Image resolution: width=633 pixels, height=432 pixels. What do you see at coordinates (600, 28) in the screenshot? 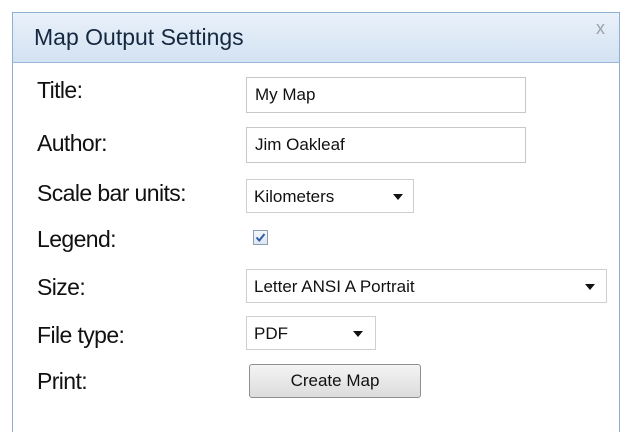
I see `close-icon: x` at bounding box center [600, 28].